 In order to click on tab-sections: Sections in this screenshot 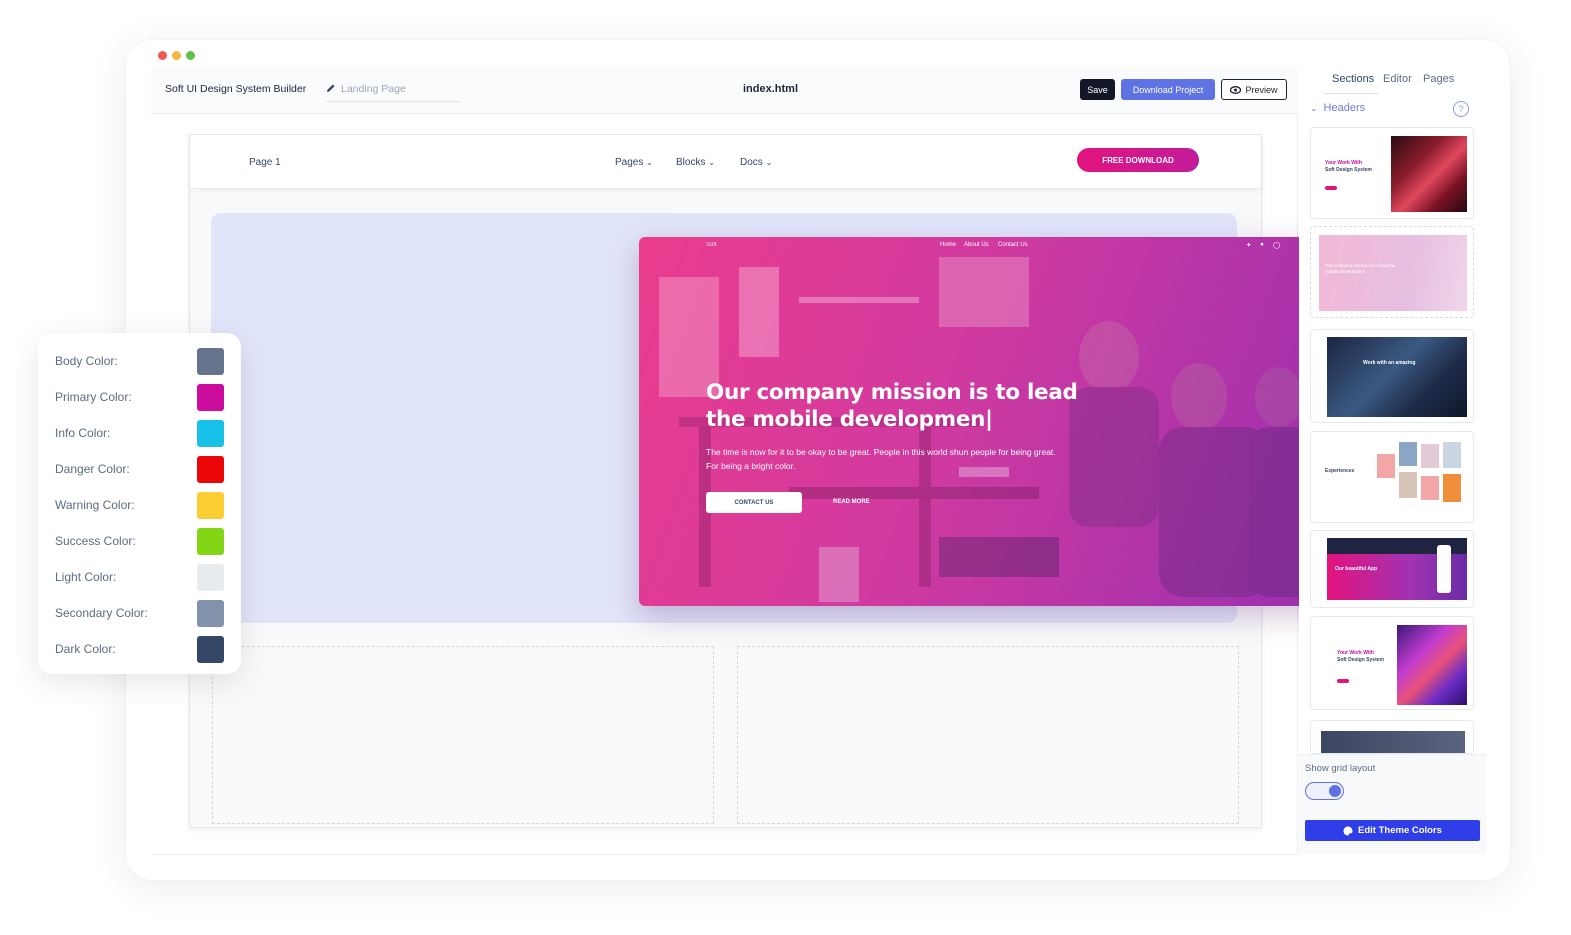, I will do `click(1353, 79)`.